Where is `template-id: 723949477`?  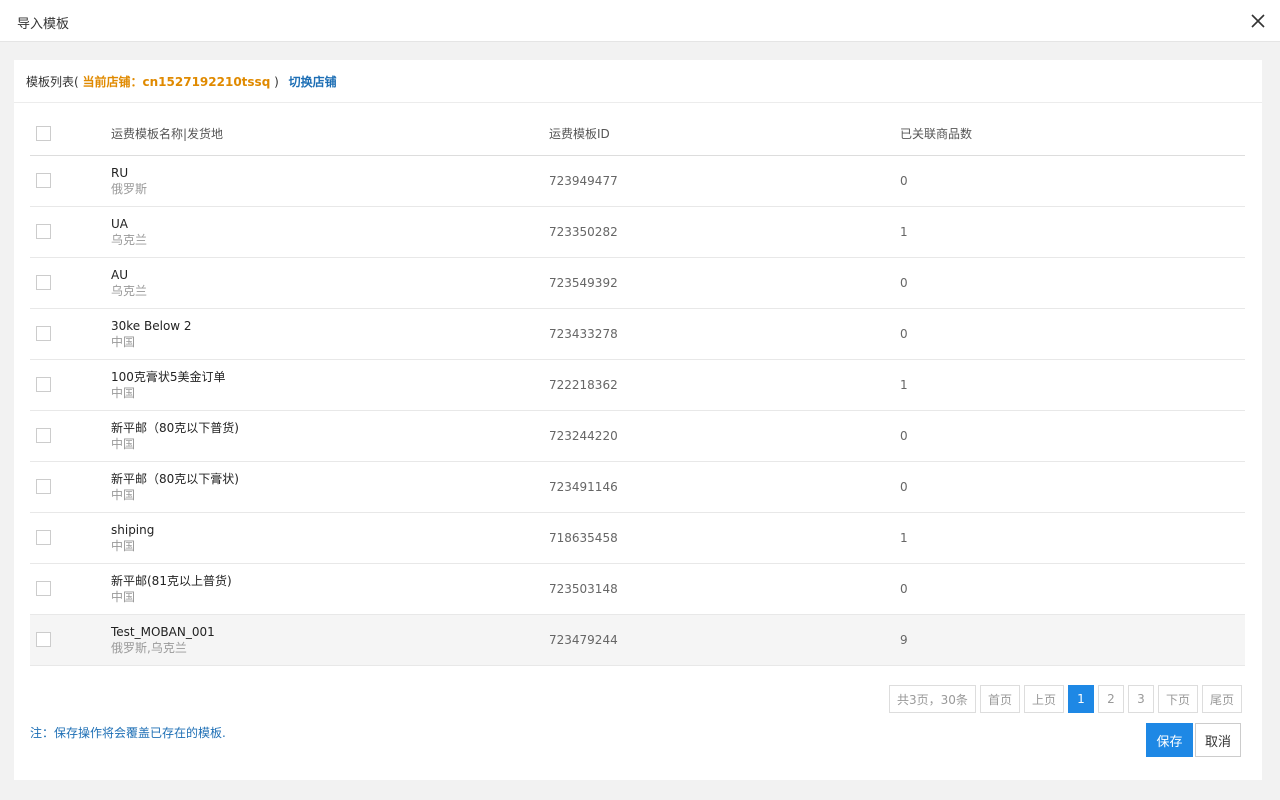
template-id: 723949477 is located at coordinates (724, 181).